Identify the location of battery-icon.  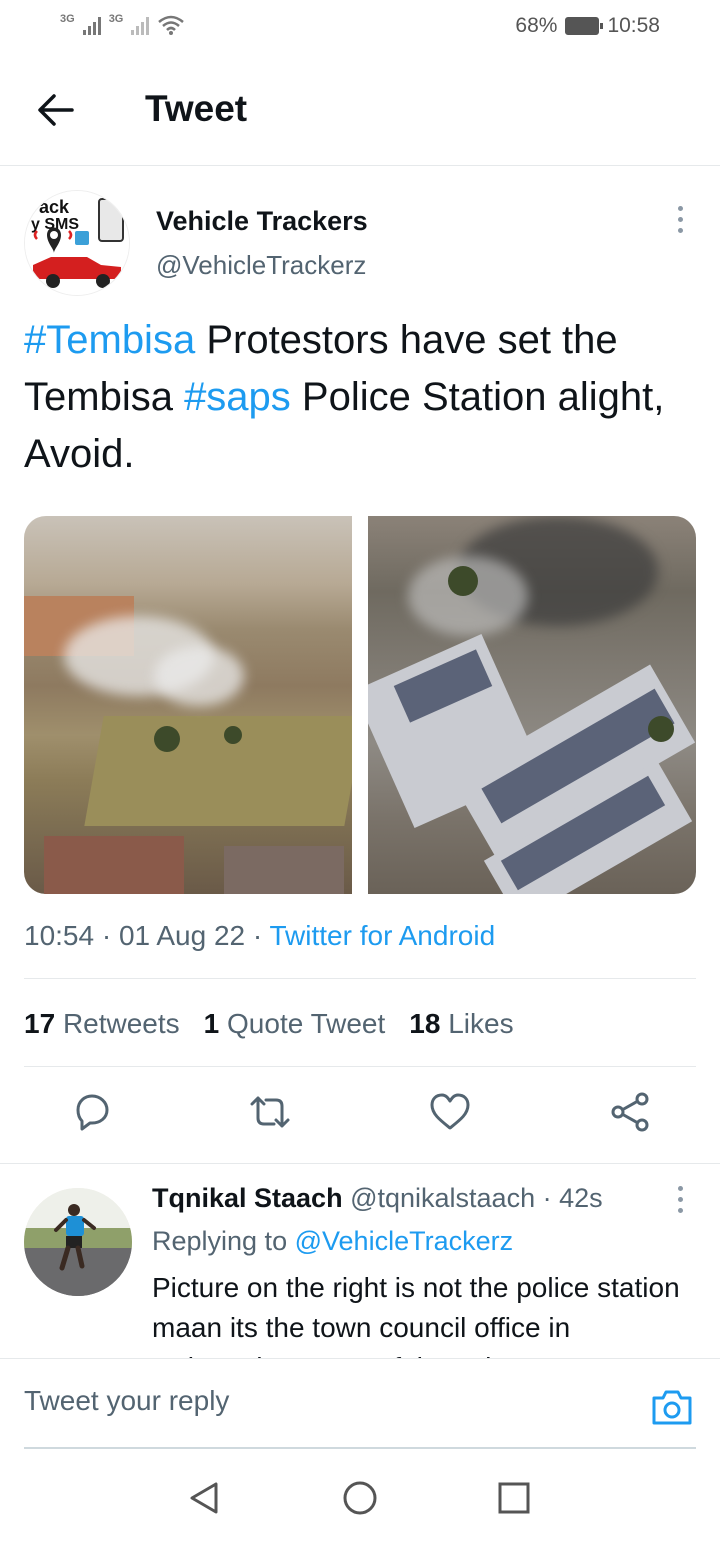
(584, 26).